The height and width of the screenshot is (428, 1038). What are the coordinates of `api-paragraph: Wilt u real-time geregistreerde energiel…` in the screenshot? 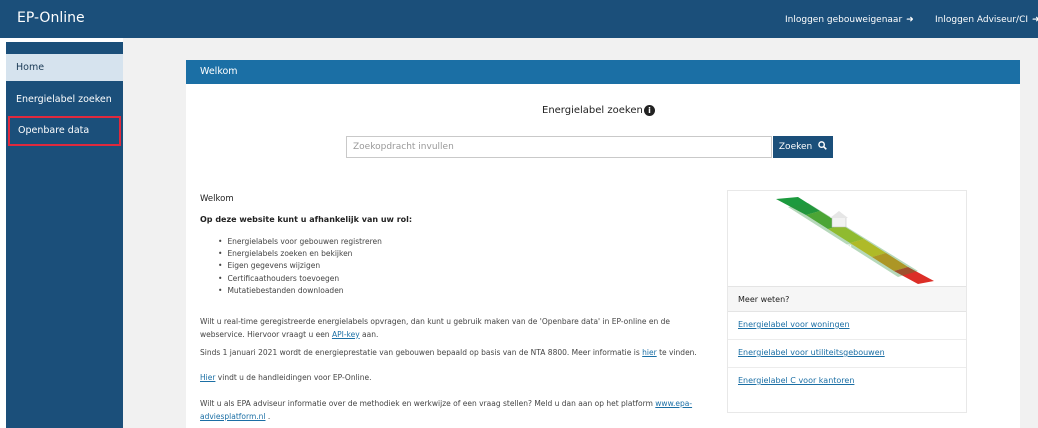 It's located at (435, 328).